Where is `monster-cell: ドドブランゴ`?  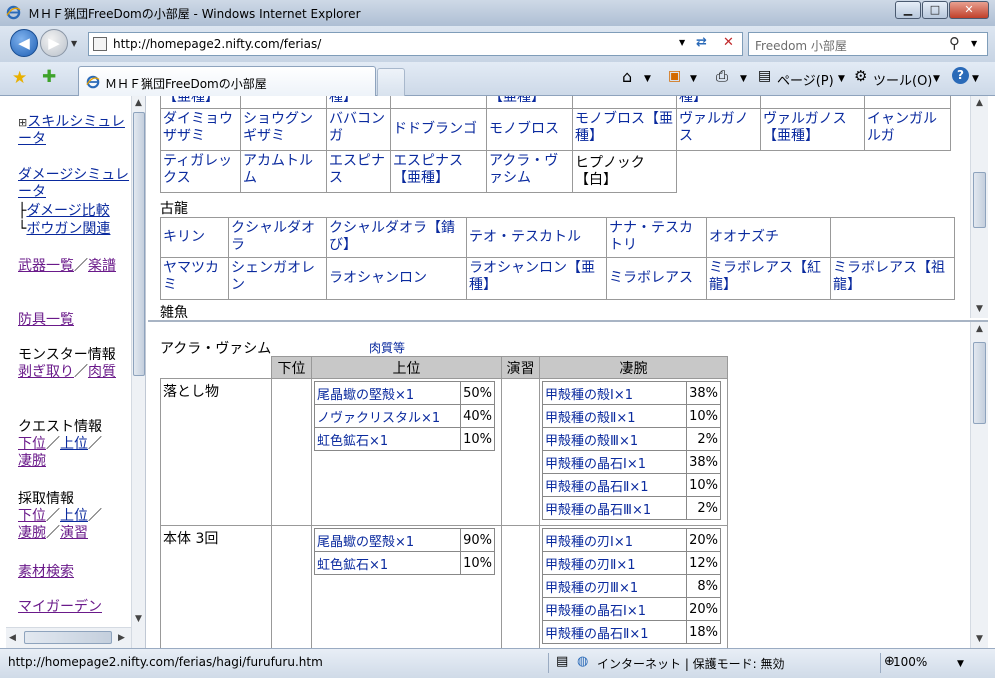
monster-cell: ドドブランゴ is located at coordinates (438, 129).